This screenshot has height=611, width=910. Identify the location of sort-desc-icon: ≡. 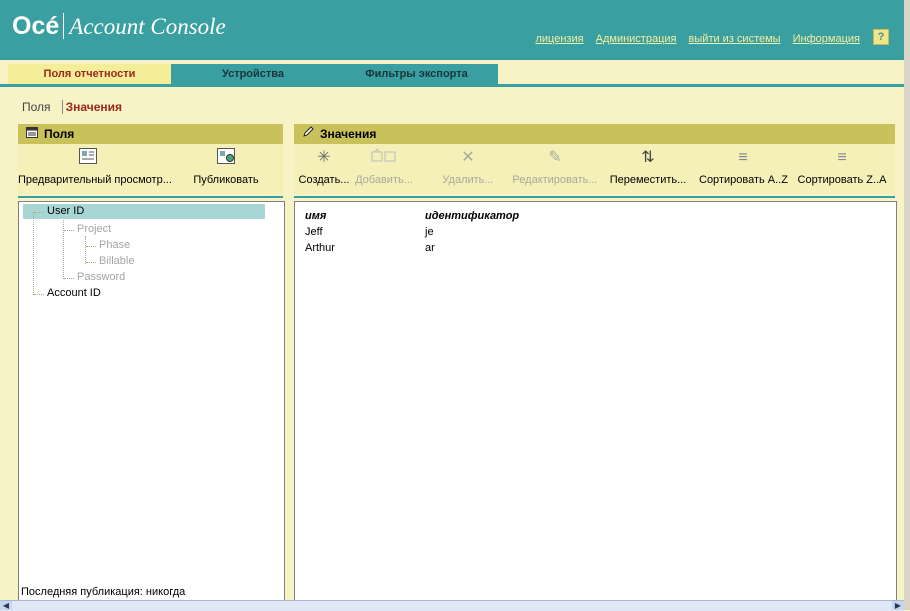
(842, 157).